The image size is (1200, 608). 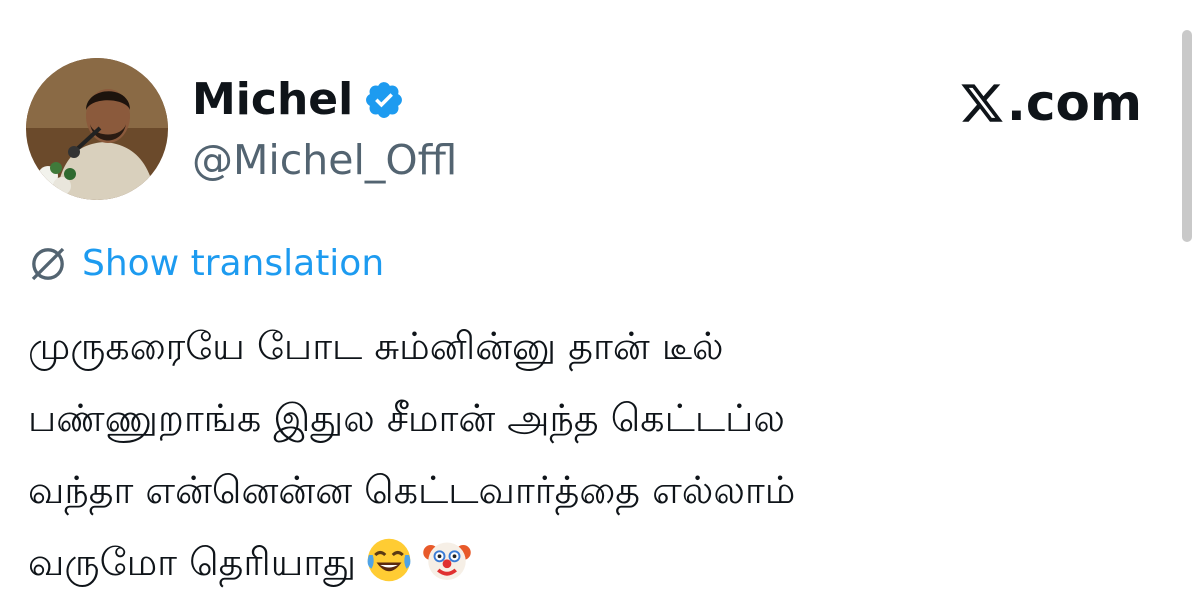 I want to click on tweet-line-last: வருமோ தெரியாது, so click(x=588, y=562).